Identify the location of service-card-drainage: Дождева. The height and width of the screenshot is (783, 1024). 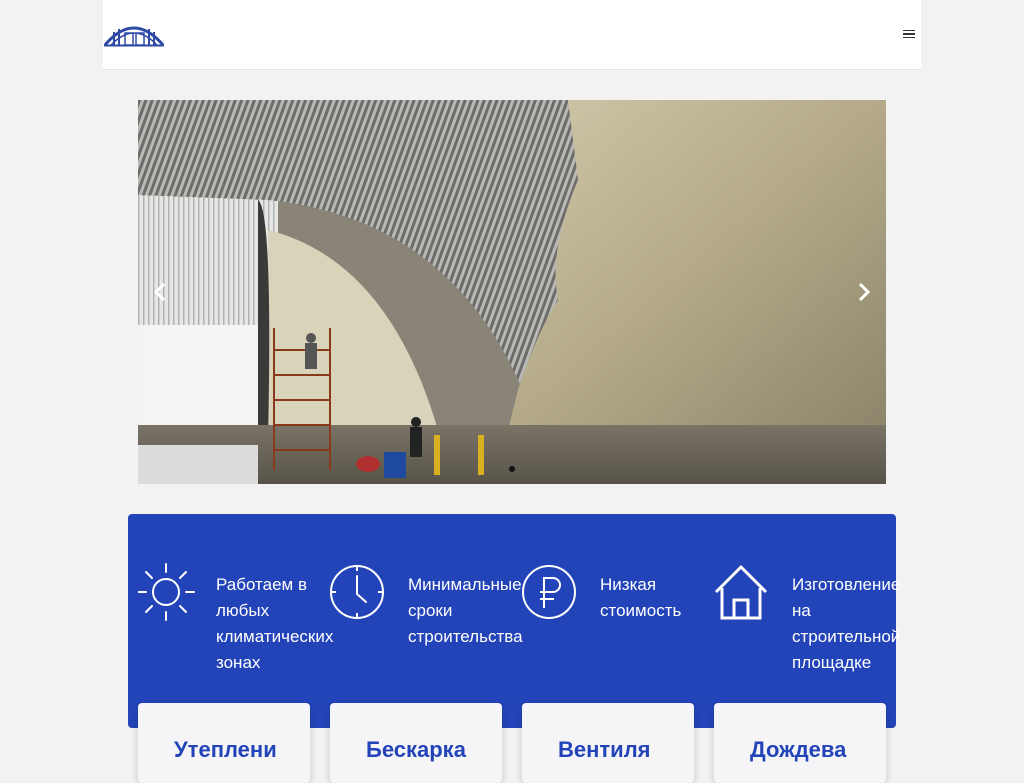
(800, 743).